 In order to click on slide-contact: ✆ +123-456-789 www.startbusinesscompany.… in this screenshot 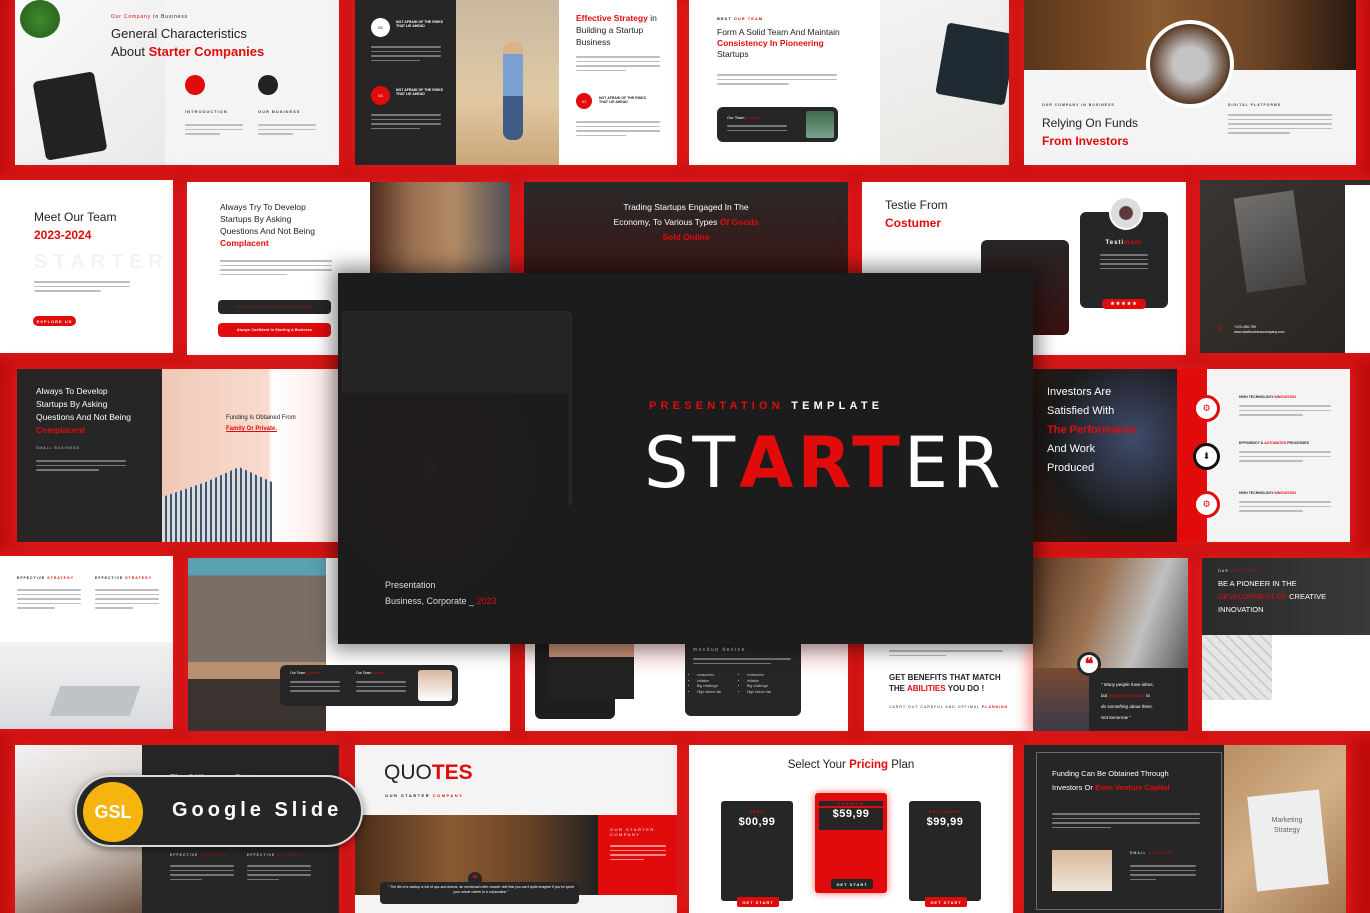, I will do `click(1285, 266)`.